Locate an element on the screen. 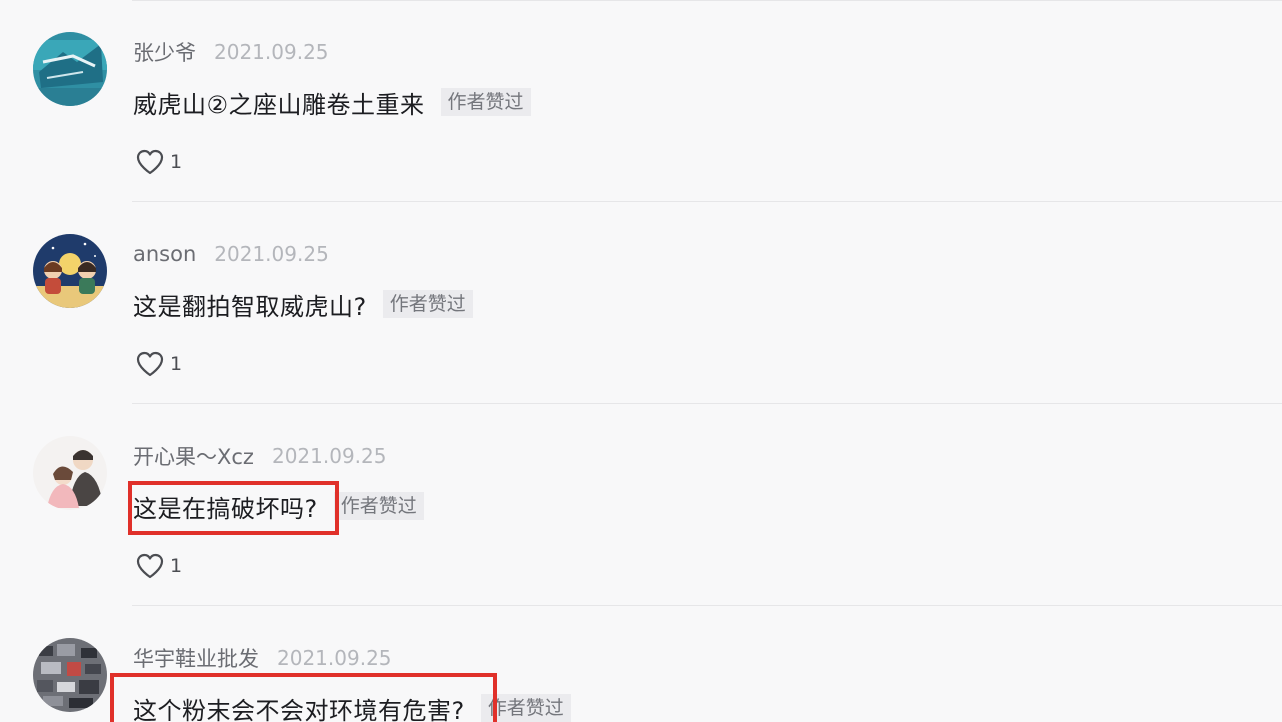 The height and width of the screenshot is (722, 1282). comment-body: 威虎山②之座山雕卷土重来 作者赞过 is located at coordinates (332, 102).